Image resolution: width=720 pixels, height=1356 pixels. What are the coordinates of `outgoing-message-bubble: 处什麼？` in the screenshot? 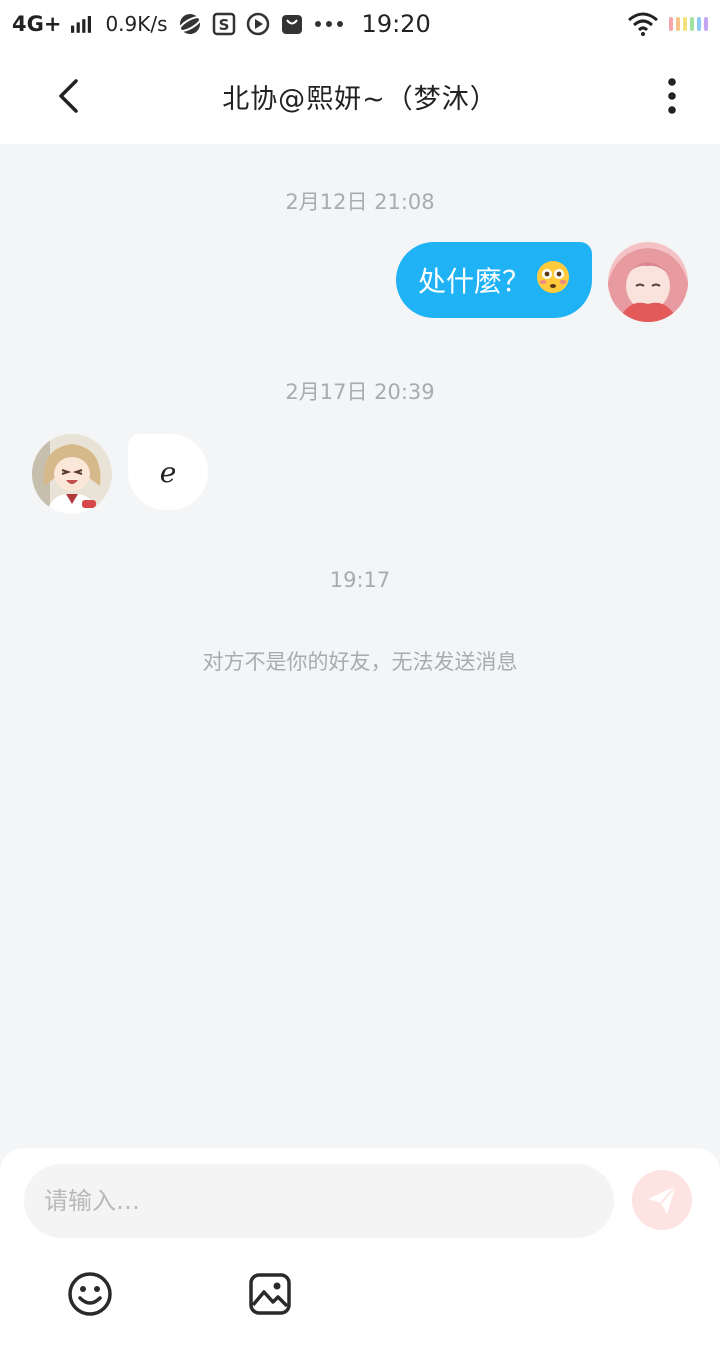 It's located at (494, 280).